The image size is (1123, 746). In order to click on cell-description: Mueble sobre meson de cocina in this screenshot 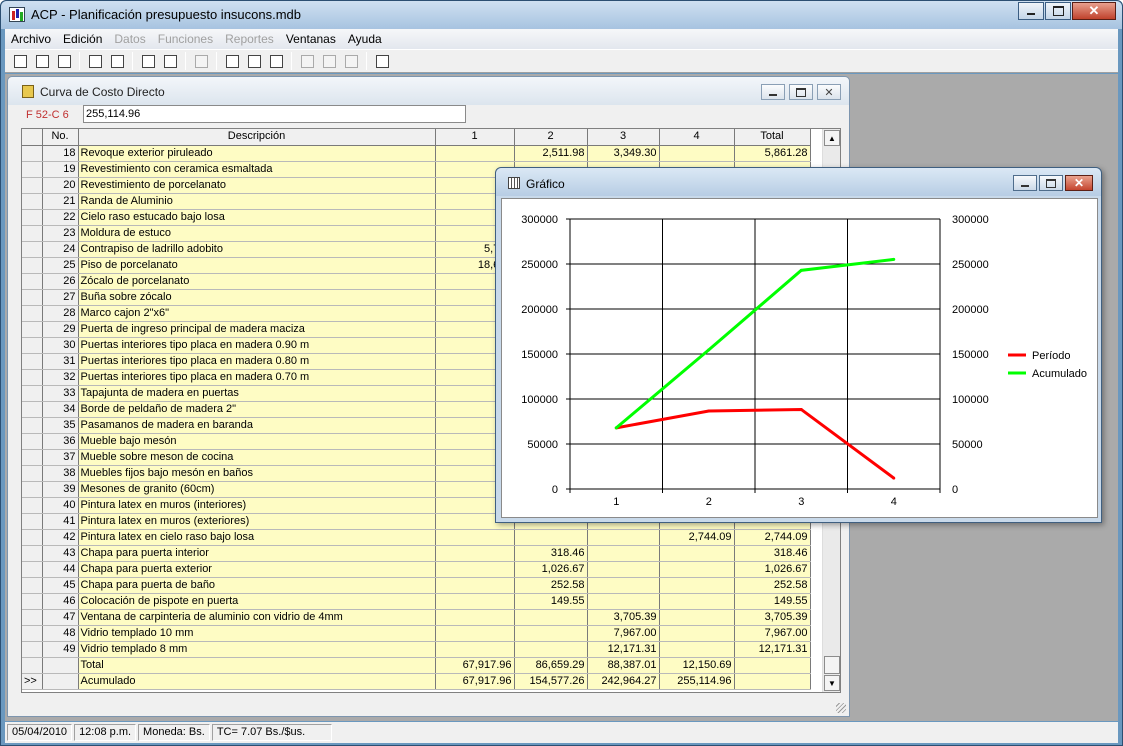, I will do `click(257, 457)`.